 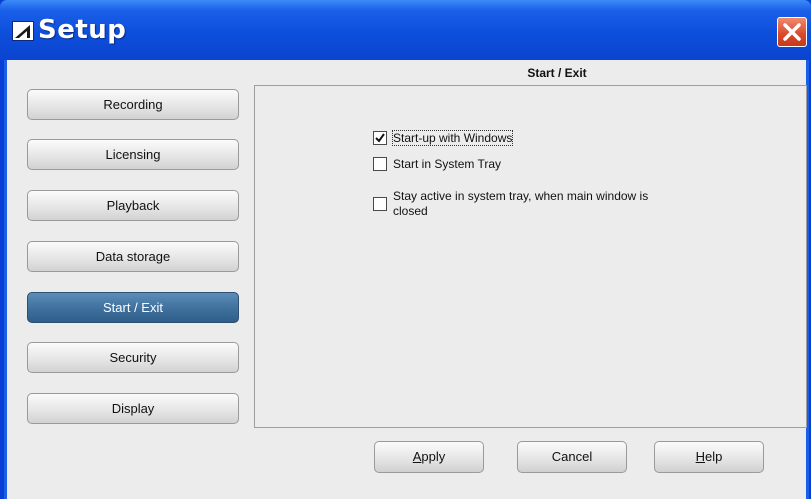 I want to click on nav-security-button: Security, so click(x=133, y=357).